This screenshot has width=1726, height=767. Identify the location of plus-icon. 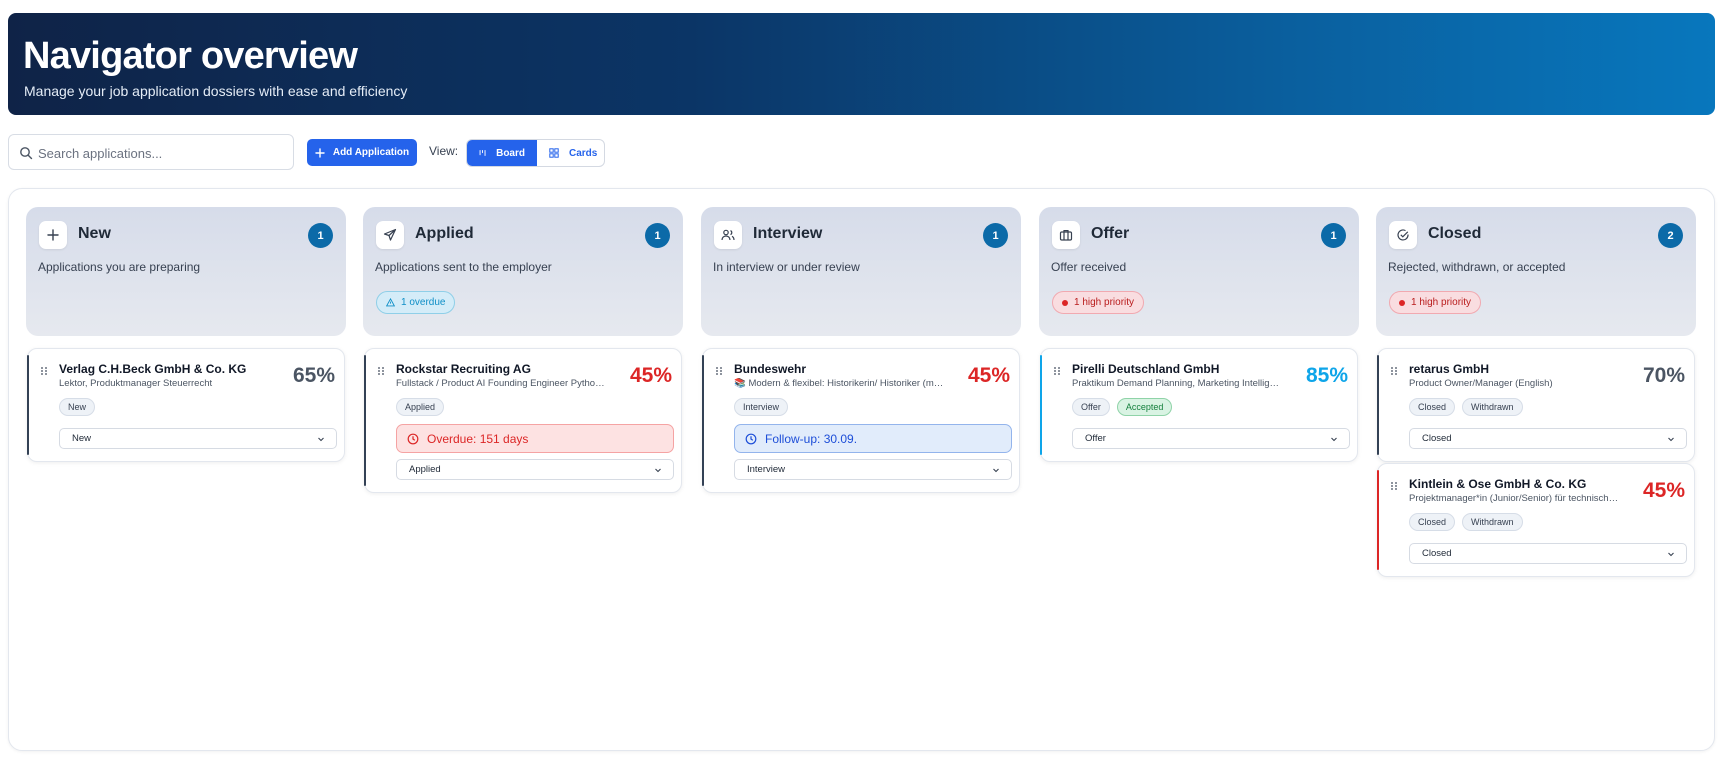
(320, 152).